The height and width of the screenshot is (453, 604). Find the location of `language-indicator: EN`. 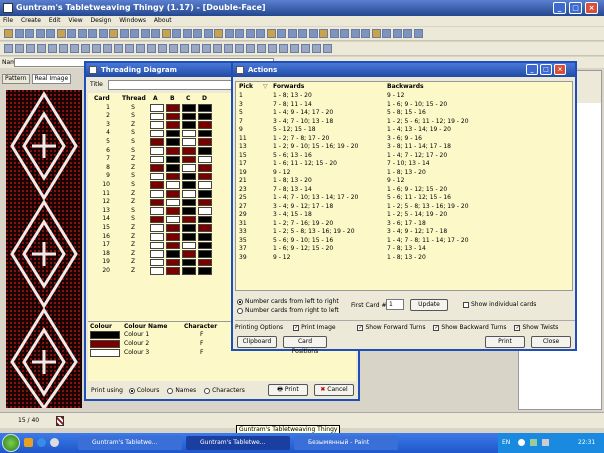

language-indicator: EN is located at coordinates (506, 443).